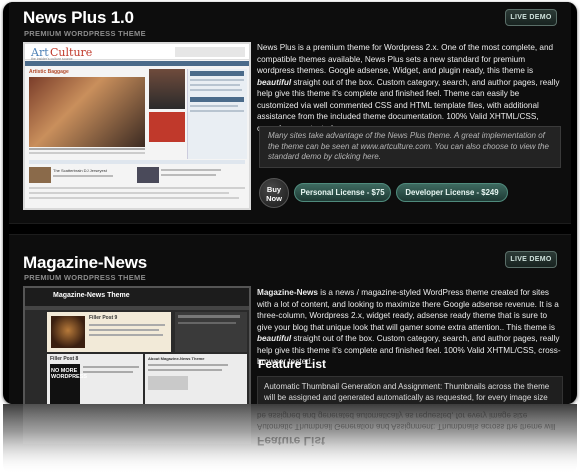  I want to click on screenshot-ad, so click(210, 52).